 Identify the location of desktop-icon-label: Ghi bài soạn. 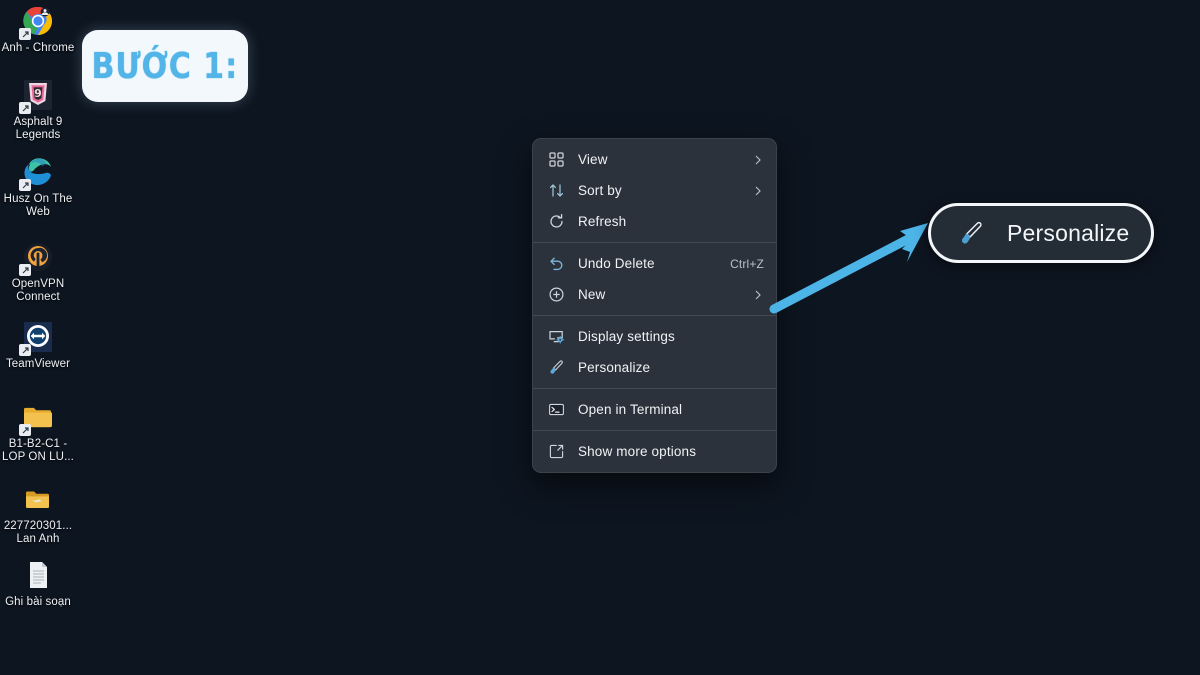
(38, 602).